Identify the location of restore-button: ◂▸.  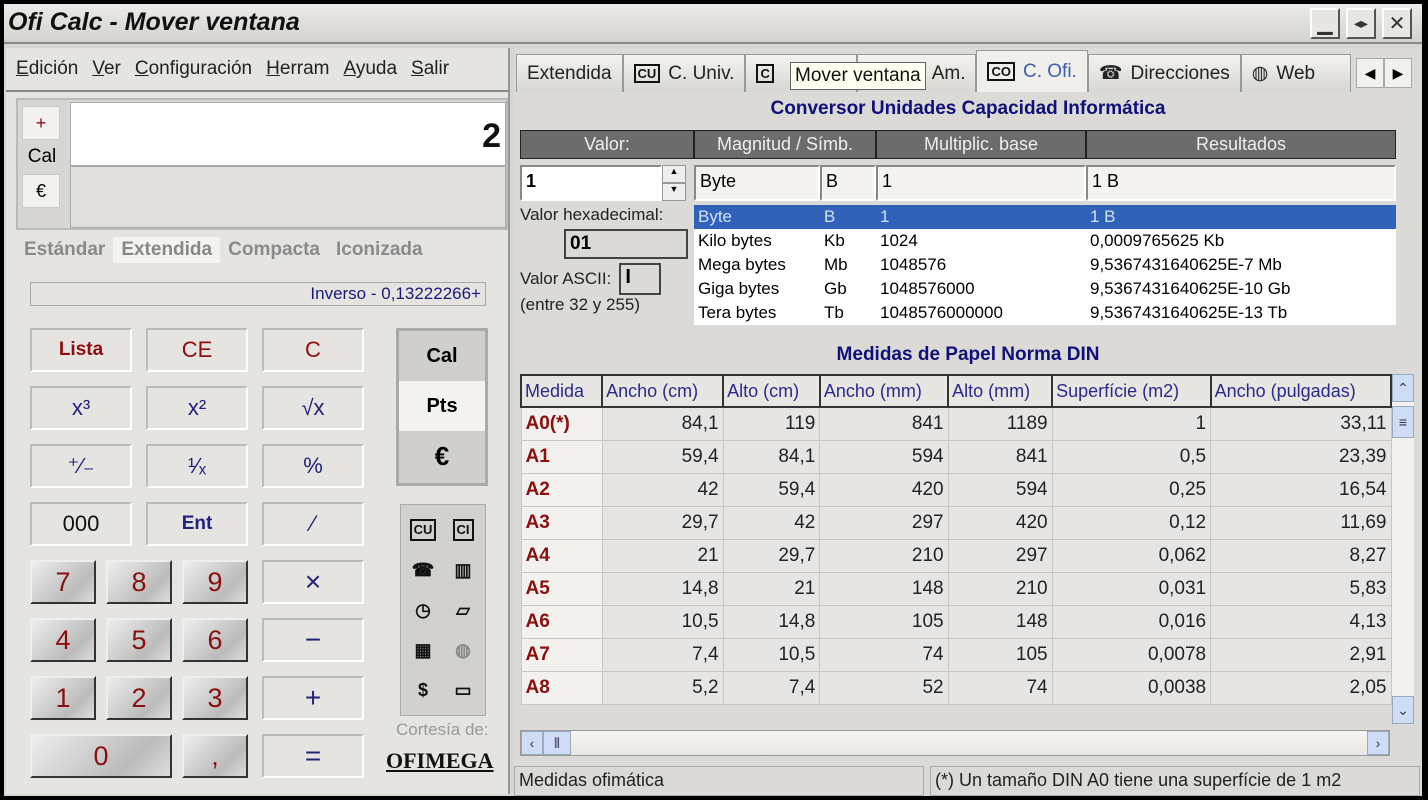
(1361, 23).